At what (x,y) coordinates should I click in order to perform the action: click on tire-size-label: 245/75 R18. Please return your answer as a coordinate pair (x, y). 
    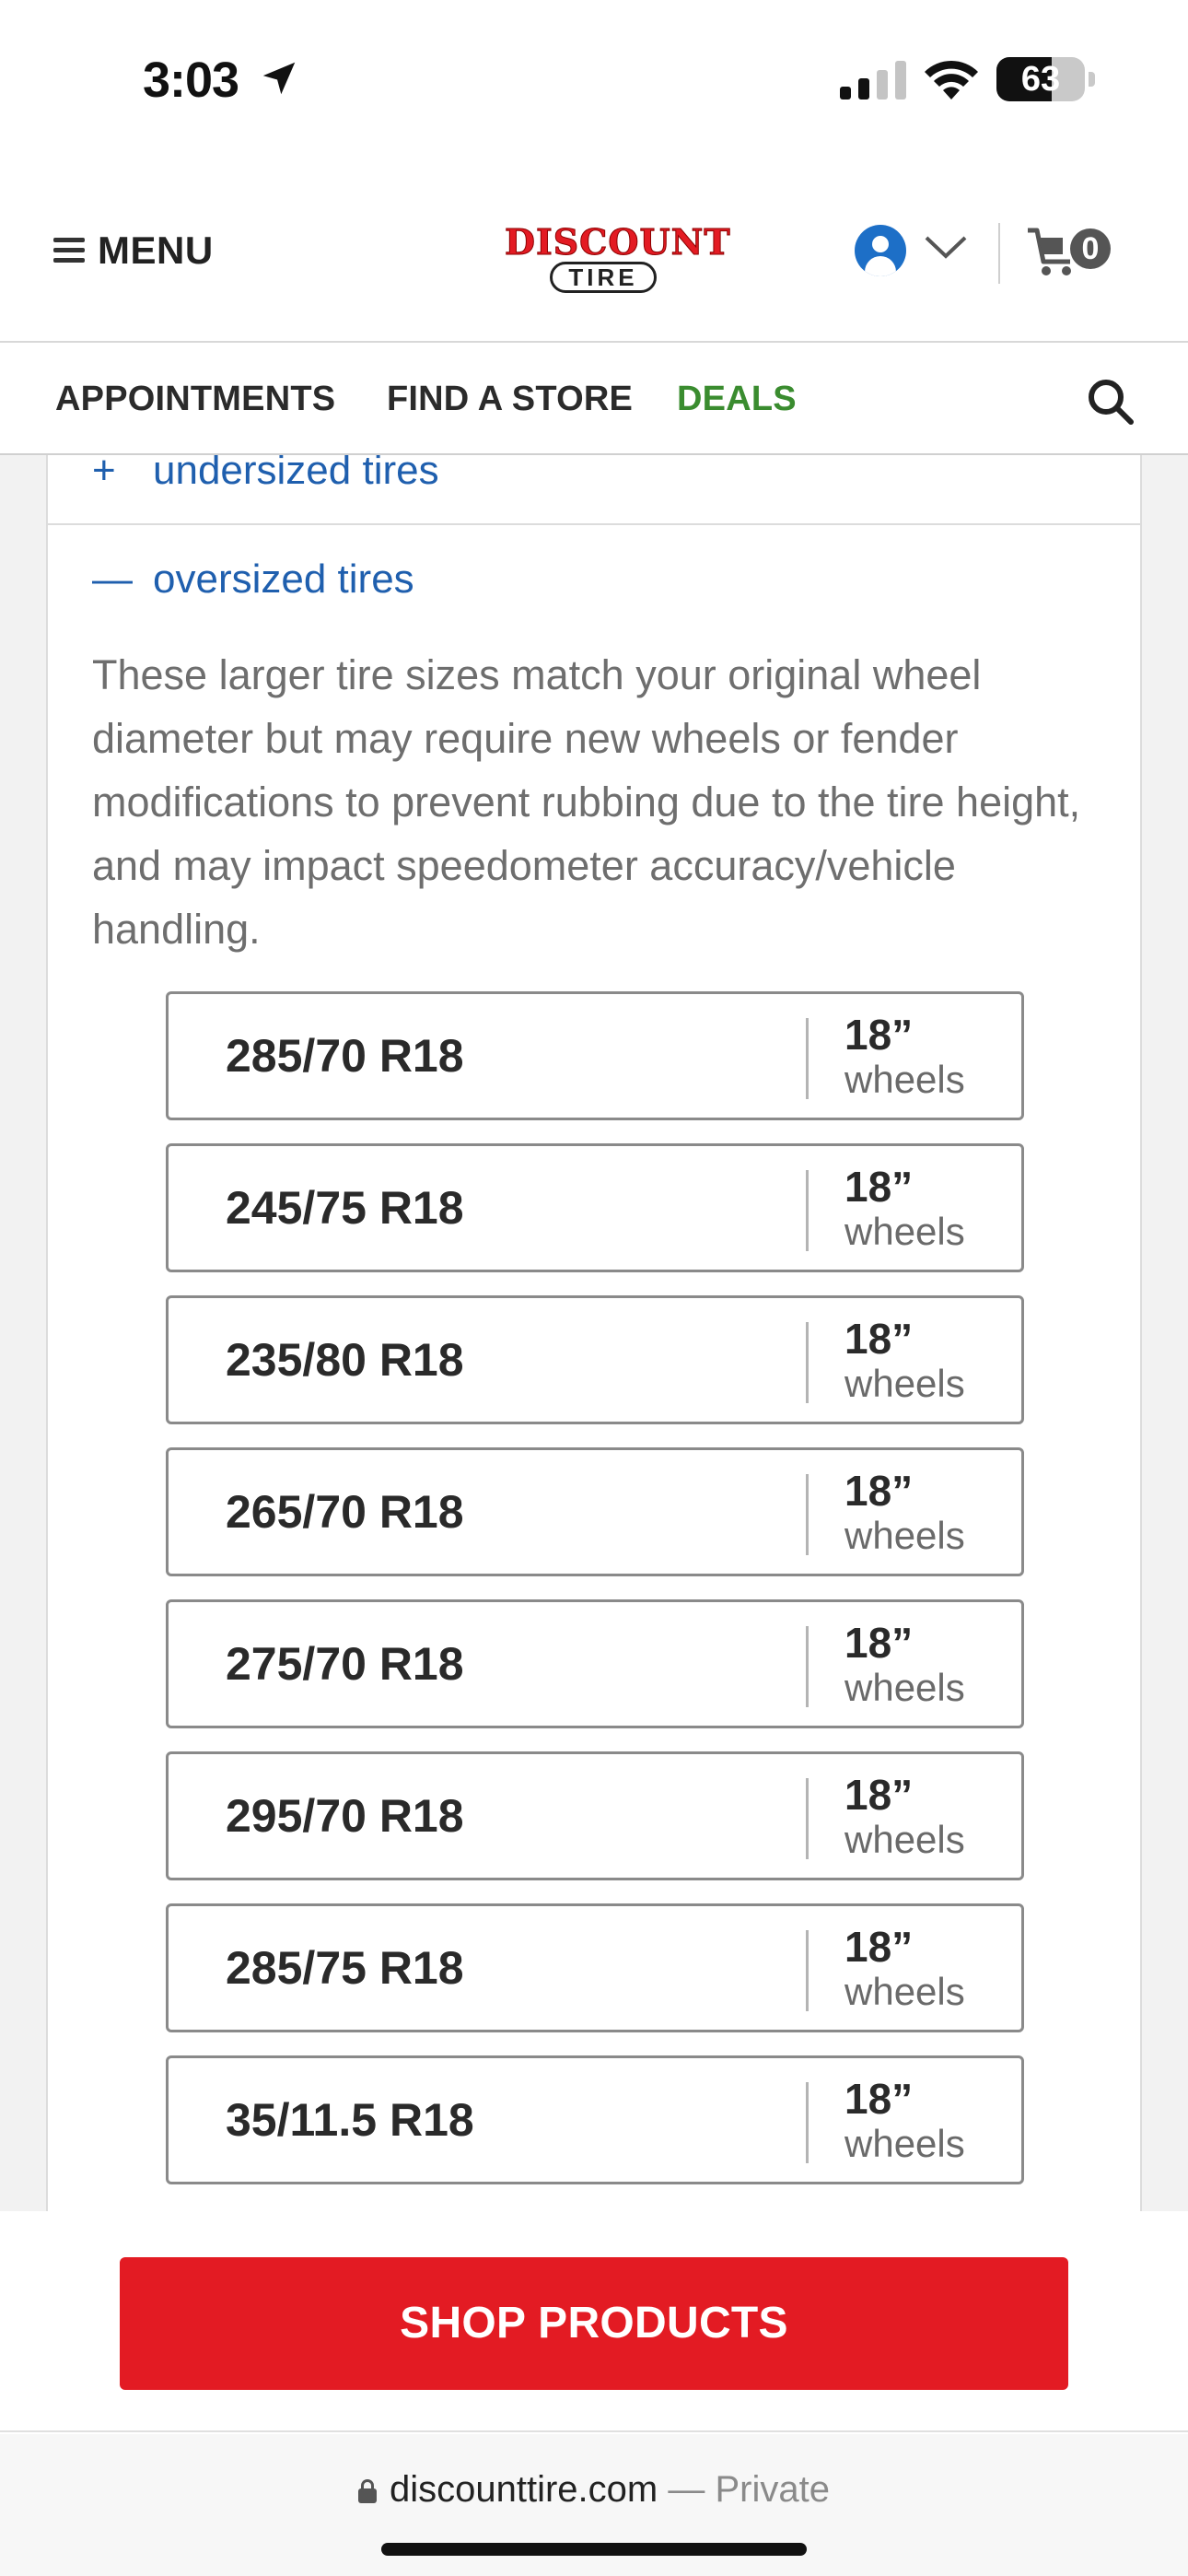
    Looking at the image, I should click on (345, 1208).